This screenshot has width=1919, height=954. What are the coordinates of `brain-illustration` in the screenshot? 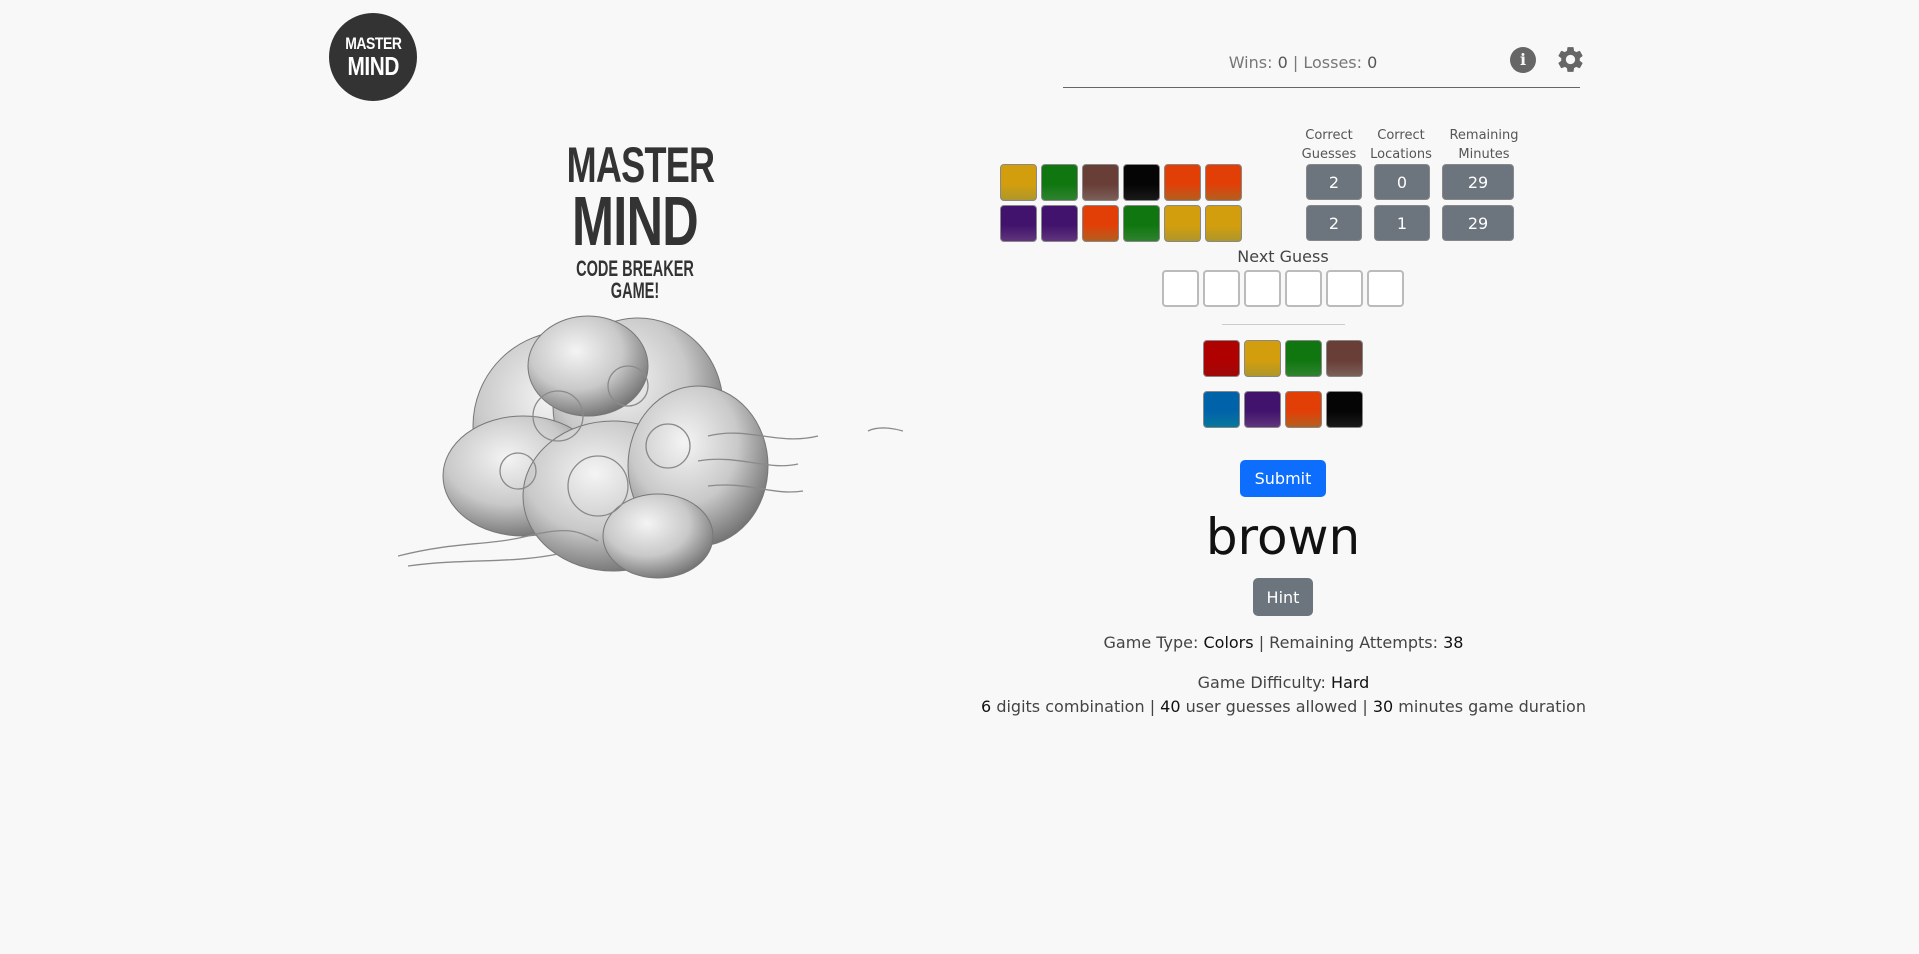 It's located at (650, 447).